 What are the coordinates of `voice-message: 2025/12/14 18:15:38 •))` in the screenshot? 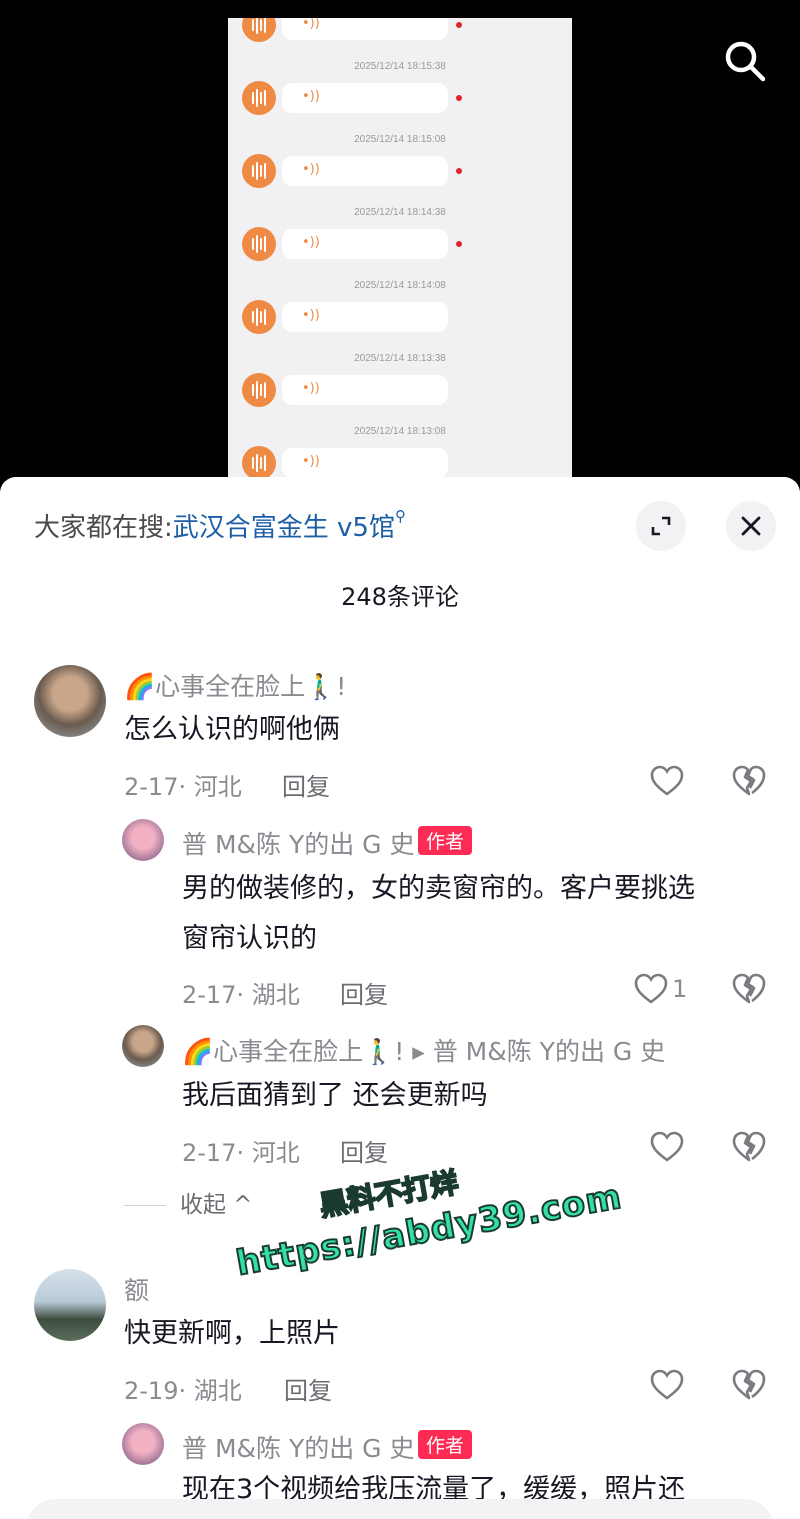 It's located at (400, 97).